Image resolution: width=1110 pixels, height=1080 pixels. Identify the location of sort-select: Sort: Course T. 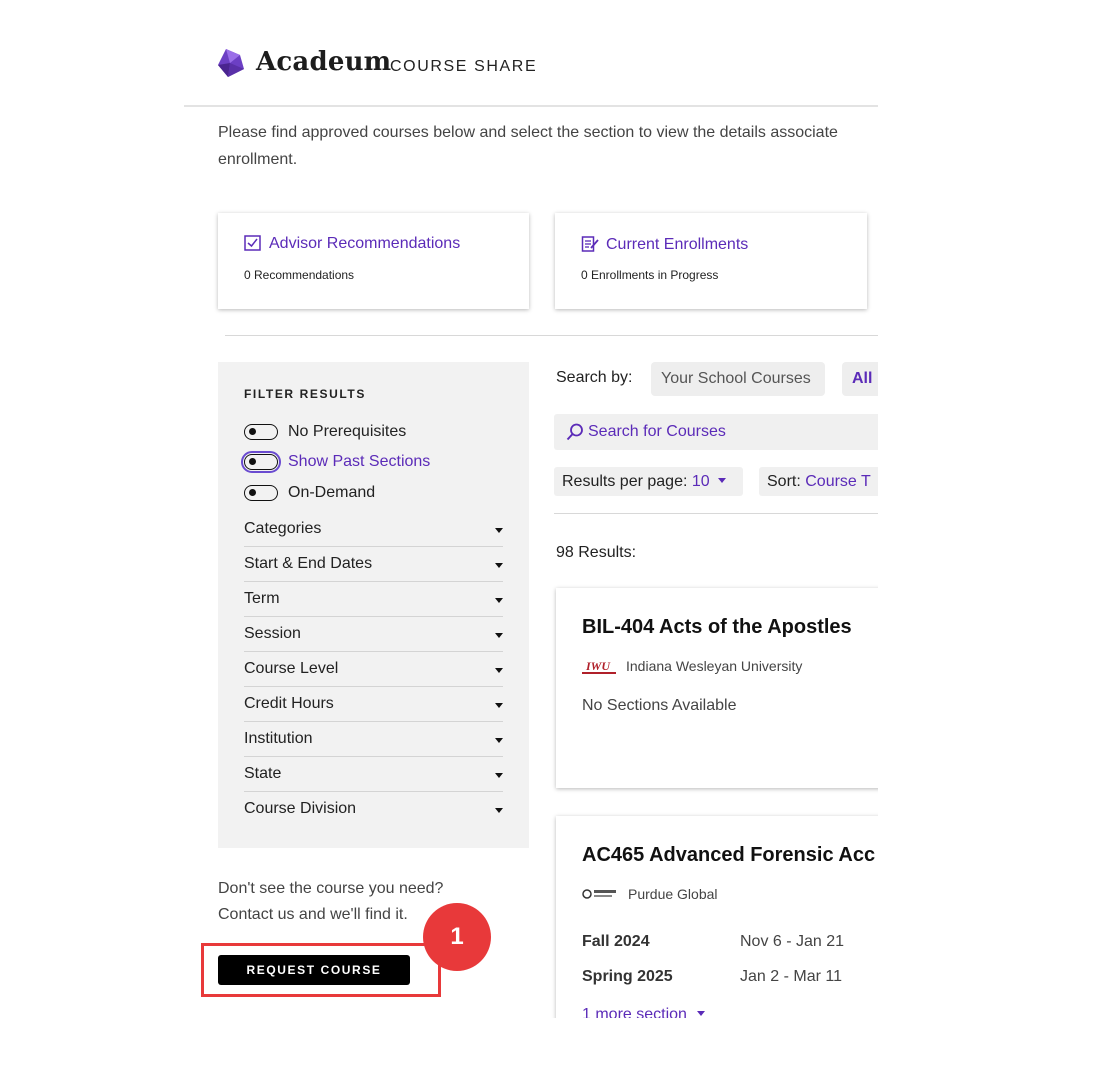
(818, 481).